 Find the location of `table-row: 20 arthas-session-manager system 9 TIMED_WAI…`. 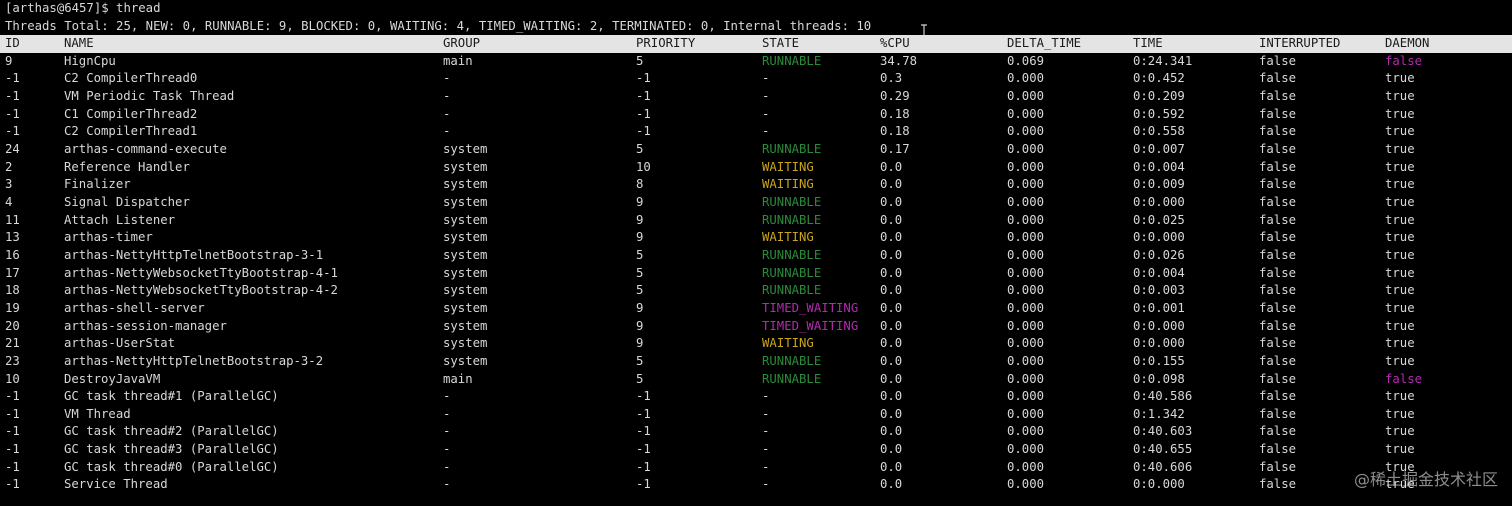

table-row: 20 arthas-session-manager system 9 TIMED_WAI… is located at coordinates (756, 327).